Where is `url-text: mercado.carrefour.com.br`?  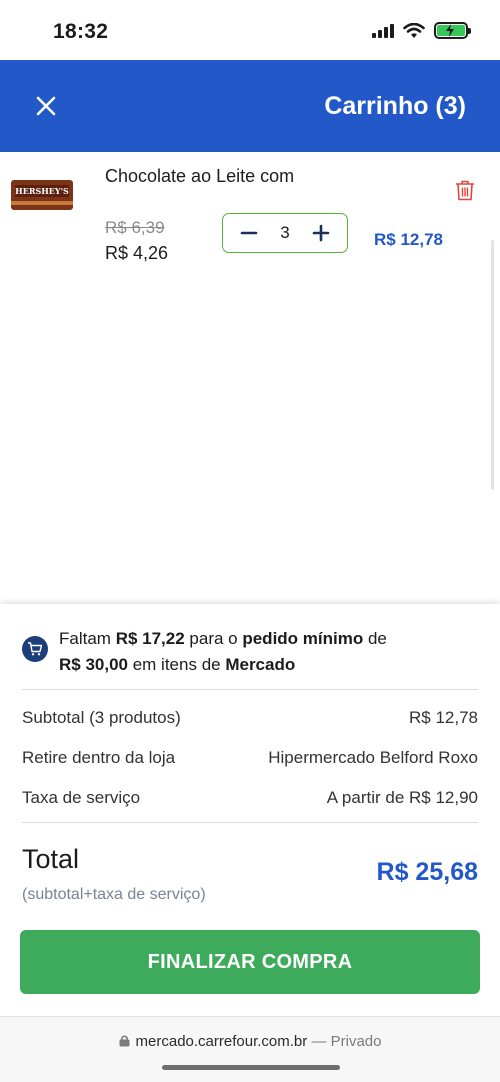 url-text: mercado.carrefour.com.br is located at coordinates (221, 1041).